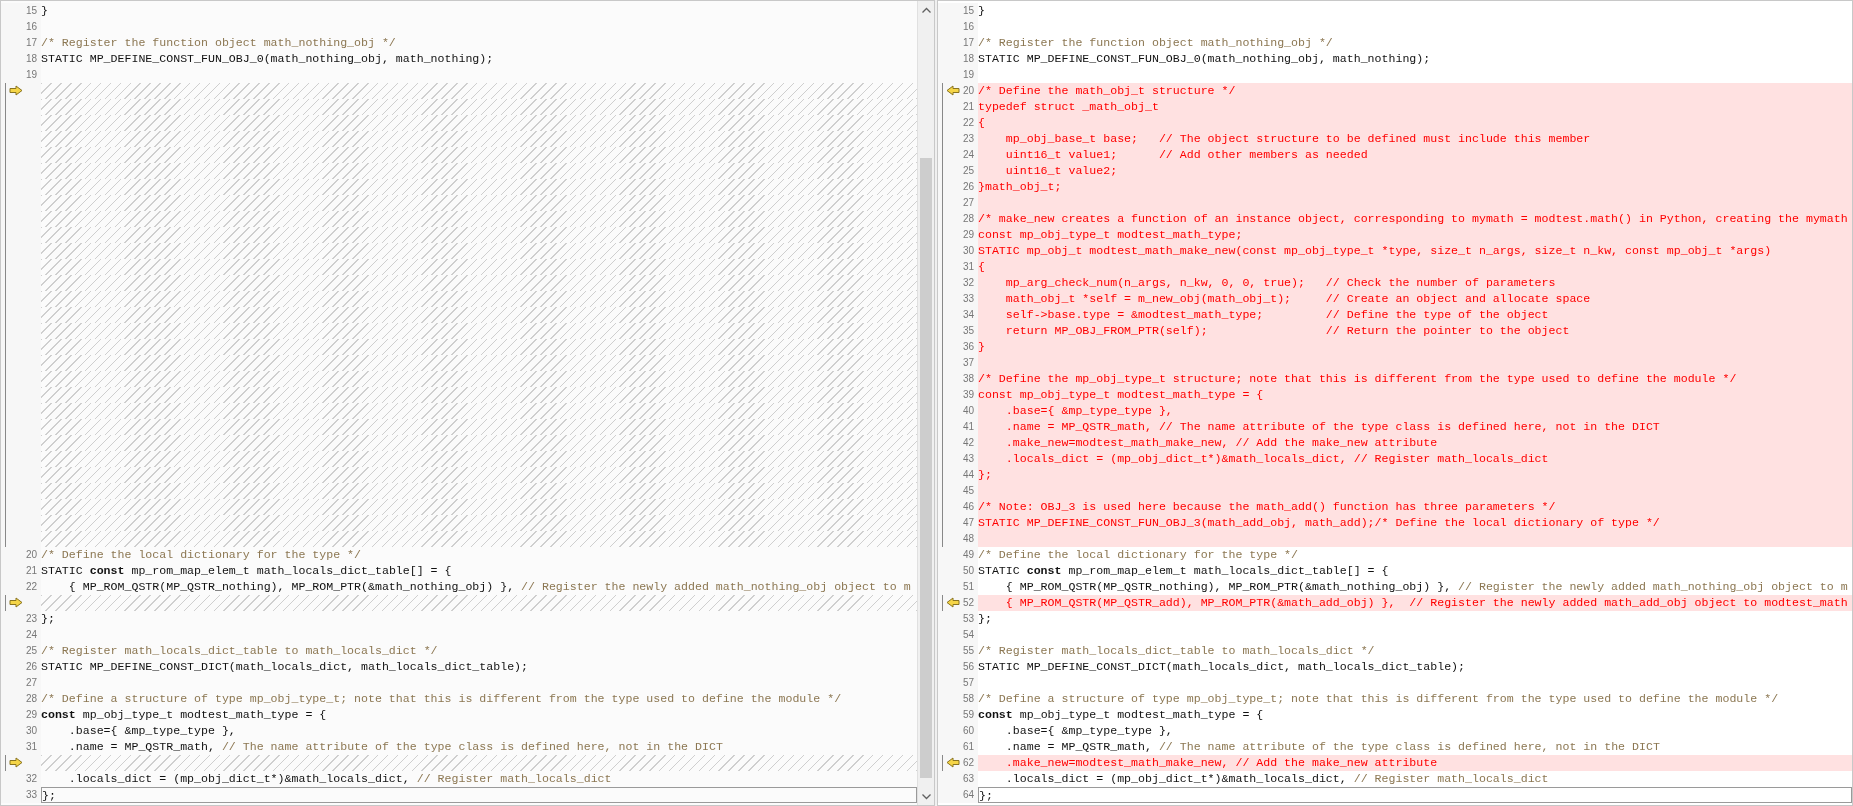 This screenshot has width=1853, height=806. I want to click on line-number: 64, so click(968, 795).